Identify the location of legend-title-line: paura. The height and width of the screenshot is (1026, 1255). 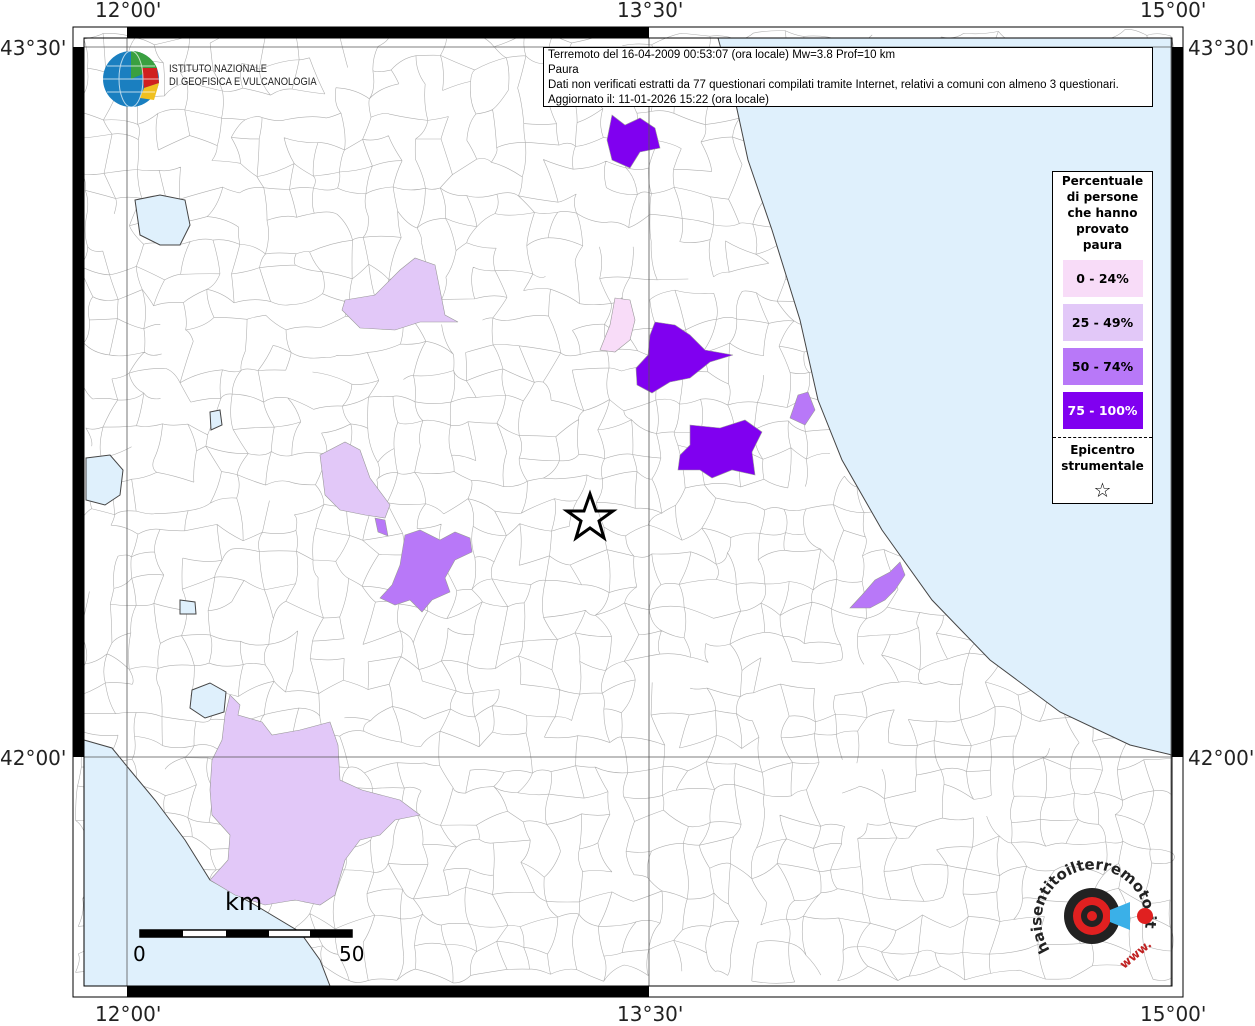
(1102, 245).